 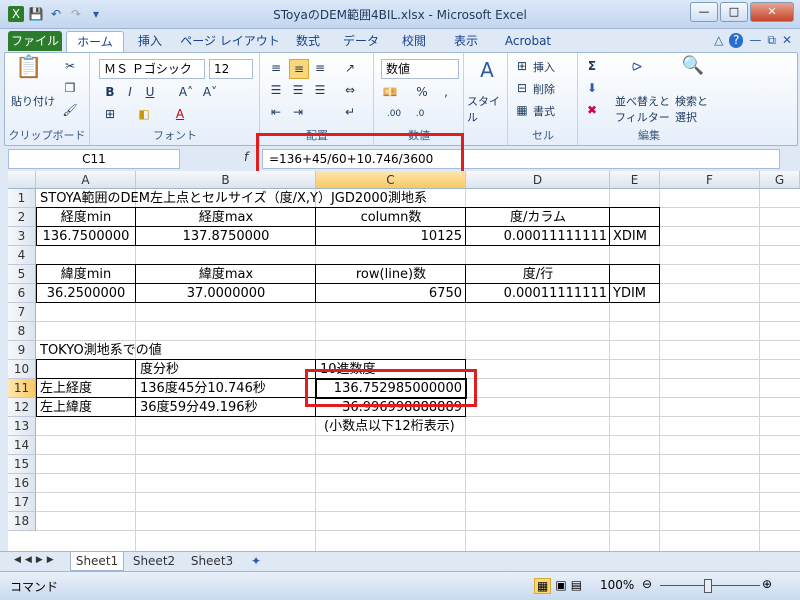 I want to click on cell-a3: 136.7500000, so click(x=86, y=236).